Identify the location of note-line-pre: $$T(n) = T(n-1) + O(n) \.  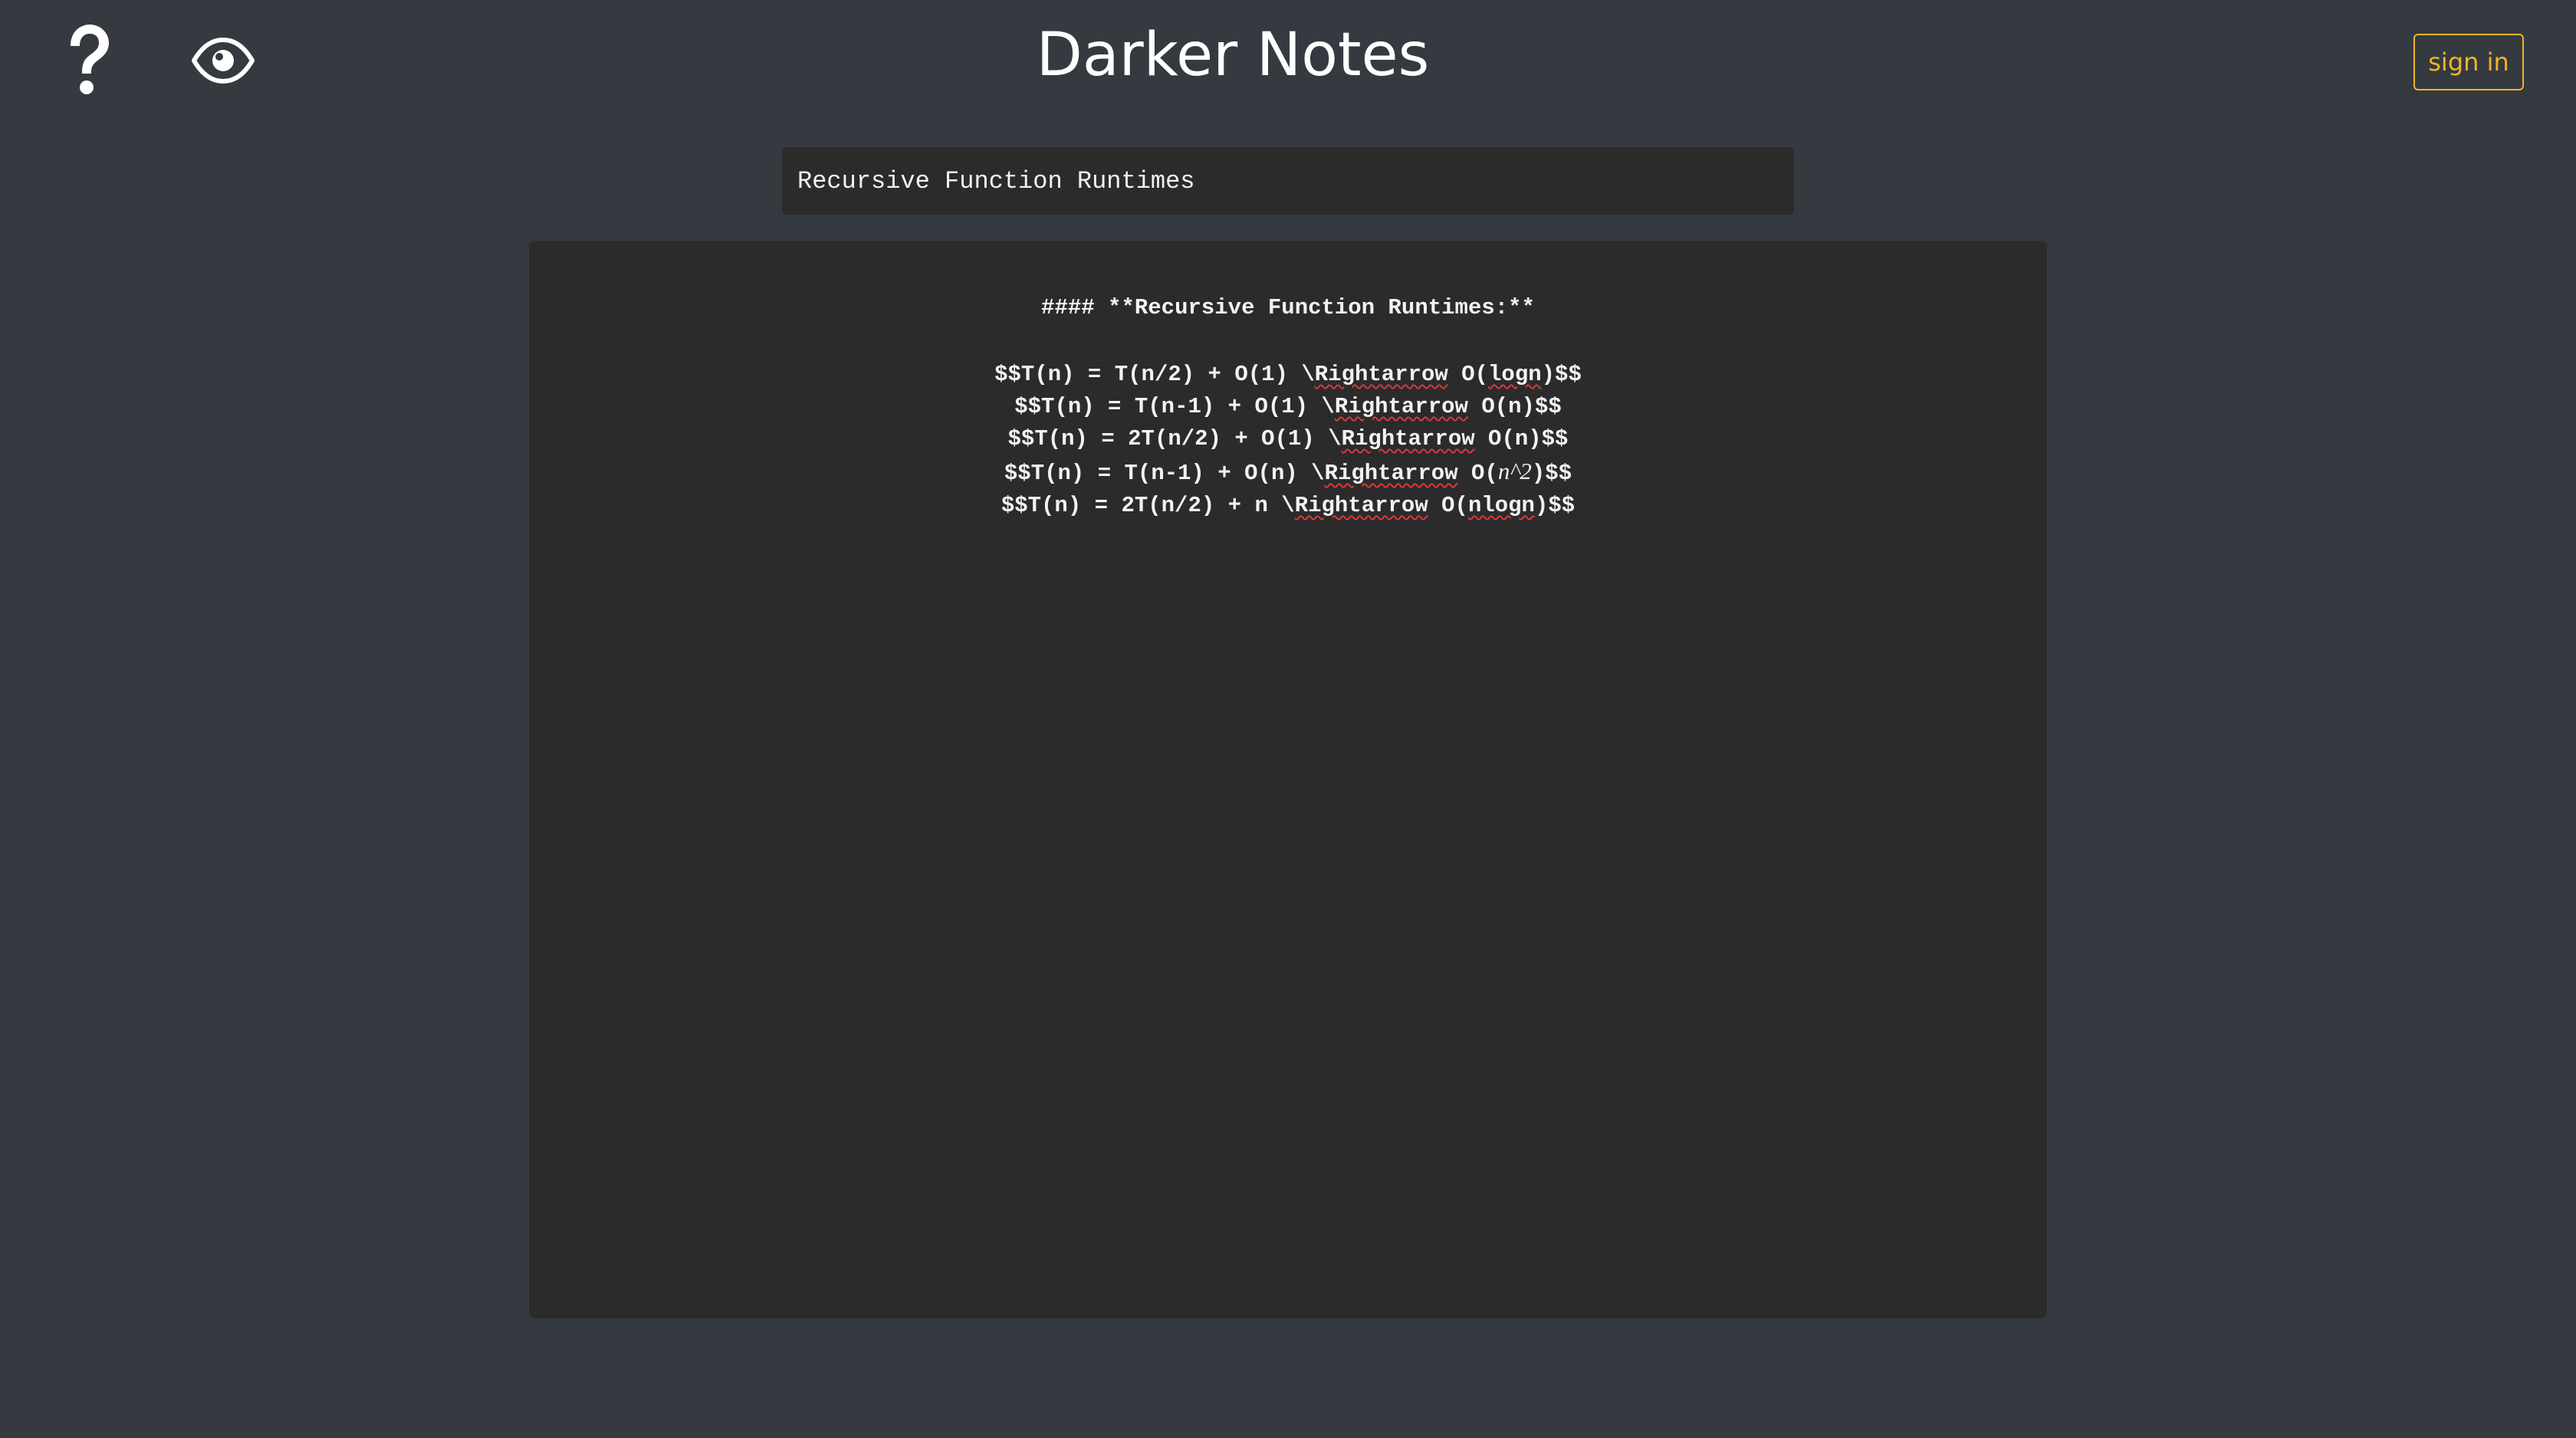
(1165, 473).